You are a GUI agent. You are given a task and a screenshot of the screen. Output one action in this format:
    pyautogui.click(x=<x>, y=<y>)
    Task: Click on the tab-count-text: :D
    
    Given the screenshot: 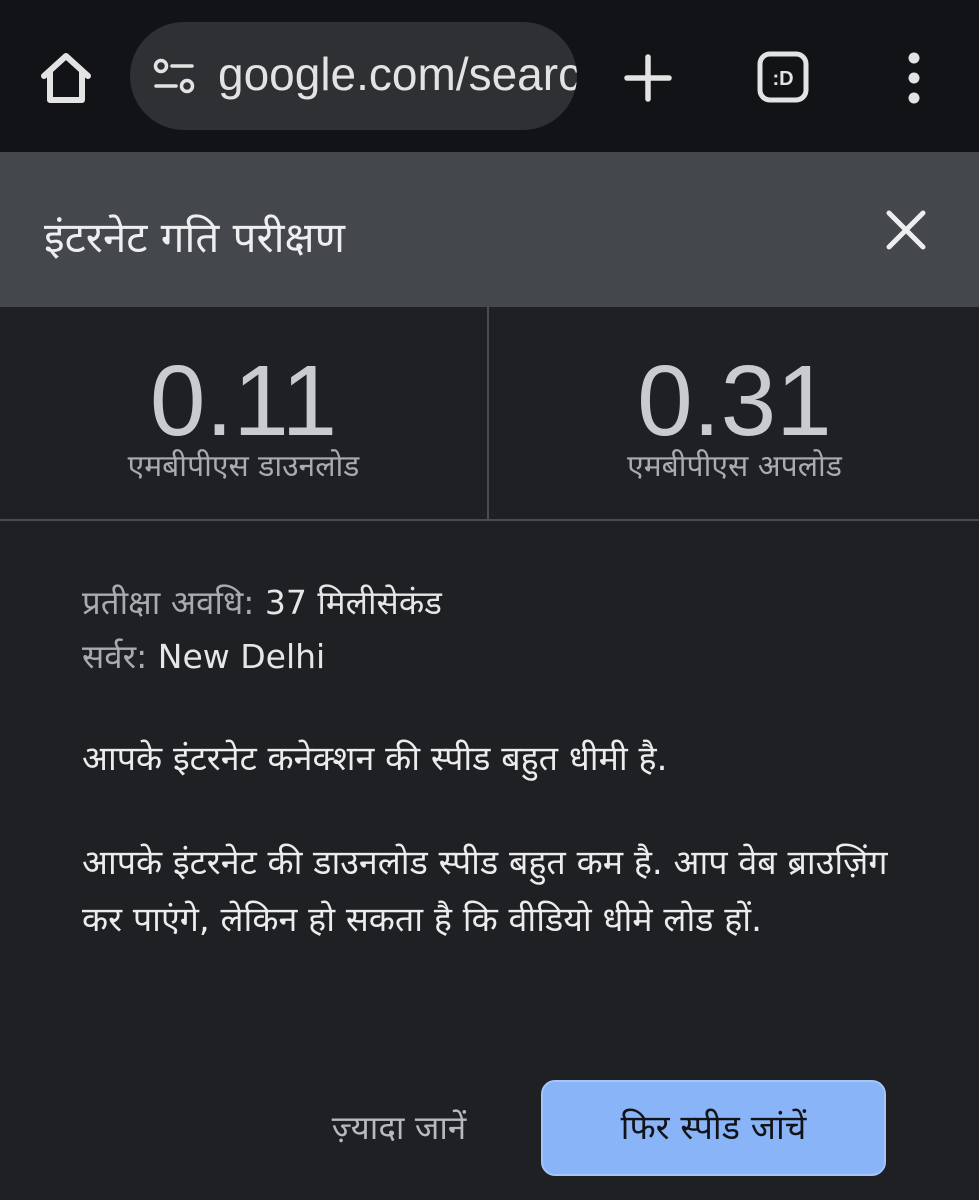 What is the action you would take?
    pyautogui.click(x=782, y=79)
    